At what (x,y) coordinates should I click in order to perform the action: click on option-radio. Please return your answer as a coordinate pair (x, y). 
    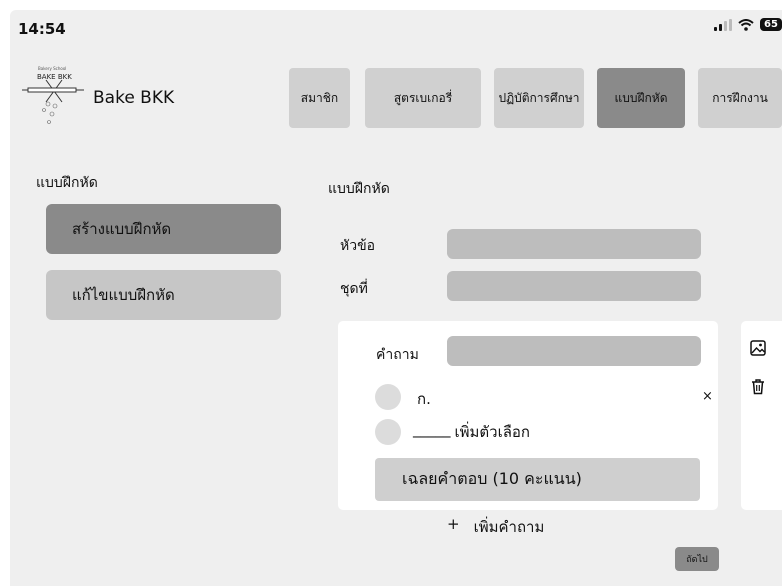
    Looking at the image, I should click on (388, 397).